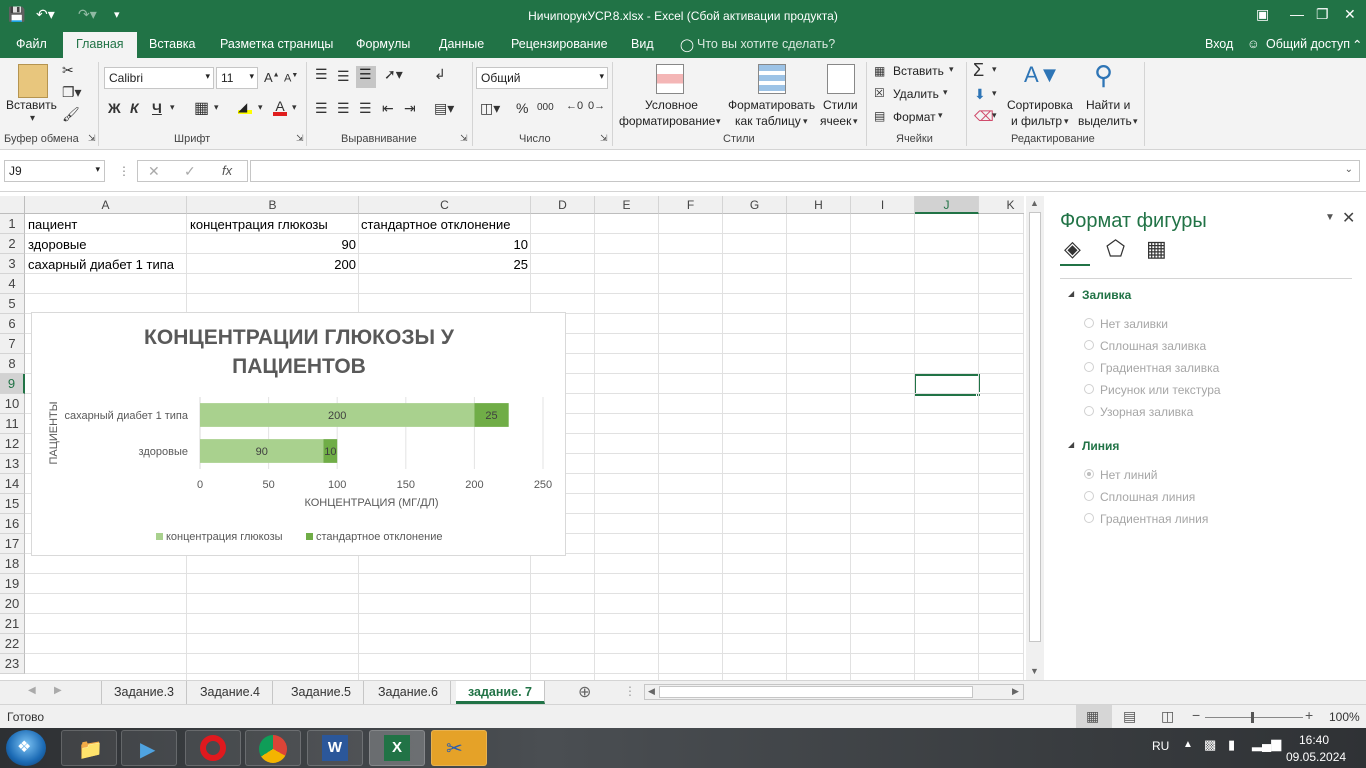 The width and height of the screenshot is (1366, 768). Describe the element at coordinates (1210, 745) in the screenshot. I see `network-icon: ▩` at that location.